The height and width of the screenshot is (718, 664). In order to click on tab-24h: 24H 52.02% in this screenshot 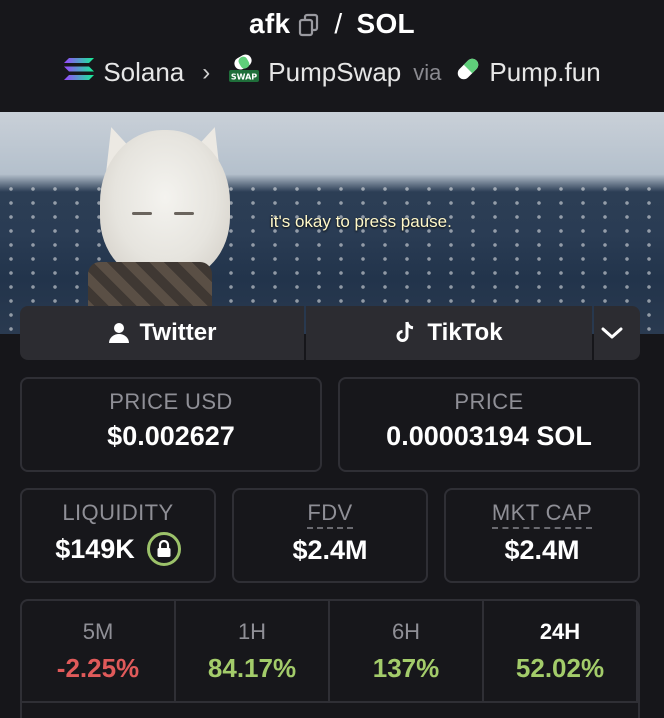, I will do `click(561, 651)`.